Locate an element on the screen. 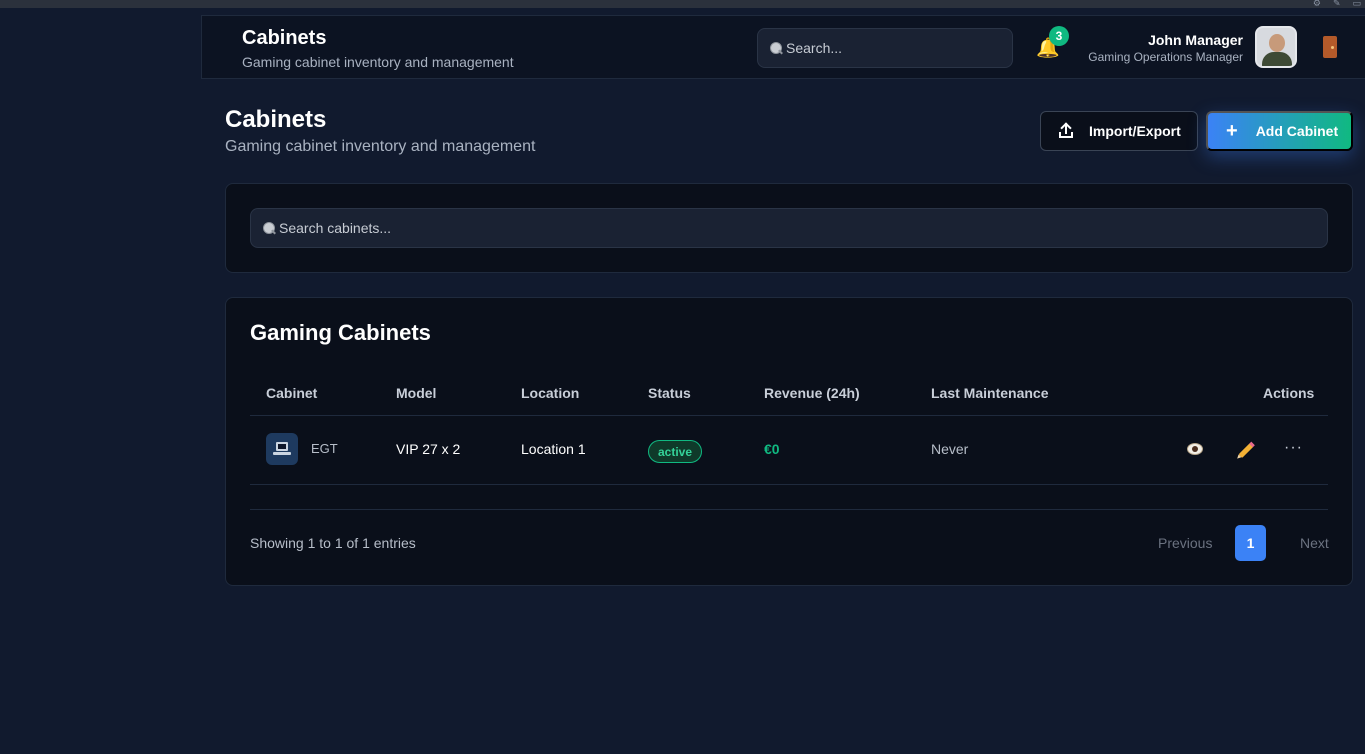  browser-toolbar-icons: ⚙ ✎ ▭ is located at coordinates (1337, 4).